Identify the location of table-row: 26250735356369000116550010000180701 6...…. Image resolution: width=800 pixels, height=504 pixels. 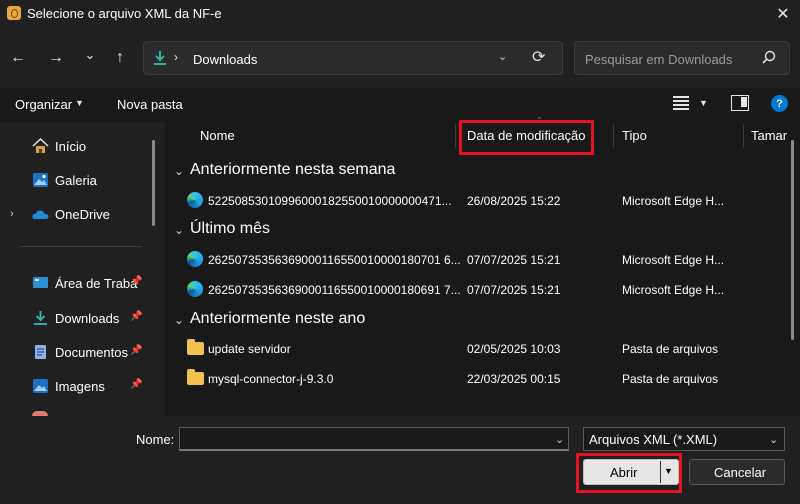
(477, 259).